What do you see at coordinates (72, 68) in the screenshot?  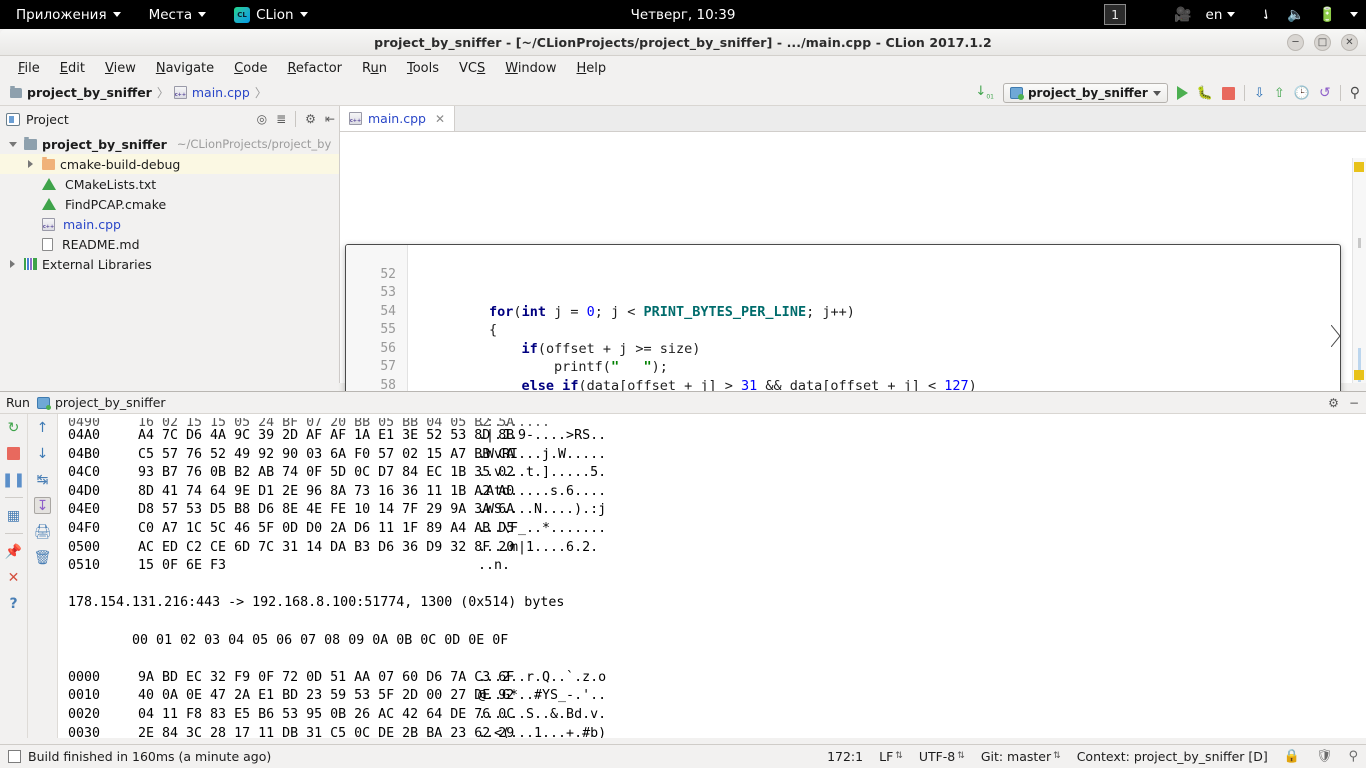 I see `menu-edit: Edit` at bounding box center [72, 68].